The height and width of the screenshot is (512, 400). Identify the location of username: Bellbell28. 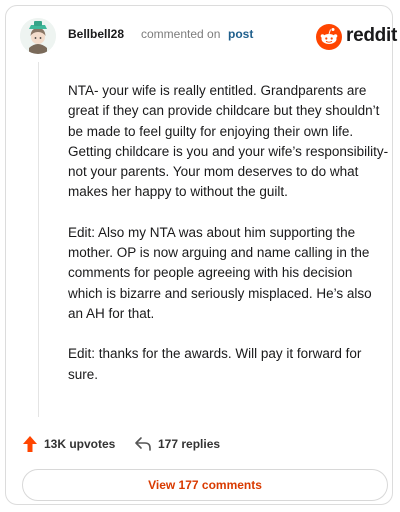
(96, 34).